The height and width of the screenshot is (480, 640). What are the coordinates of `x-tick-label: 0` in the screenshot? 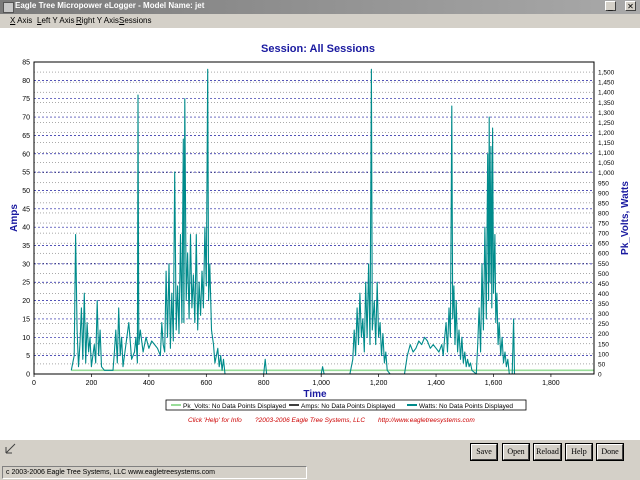 It's located at (34, 383).